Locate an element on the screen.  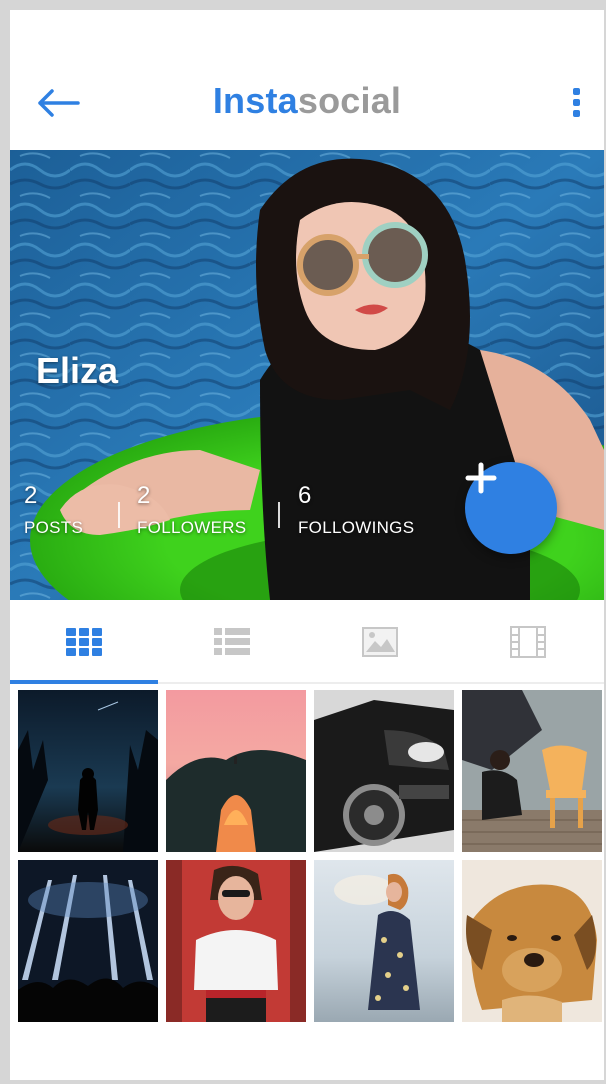
add-post-button is located at coordinates (511, 508).